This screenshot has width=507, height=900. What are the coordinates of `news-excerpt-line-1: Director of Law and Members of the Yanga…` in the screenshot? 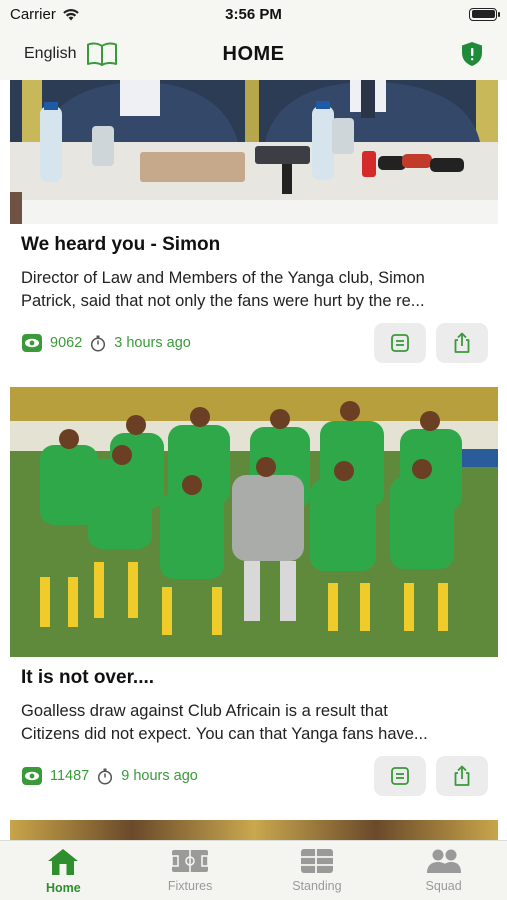 It's located at (223, 278).